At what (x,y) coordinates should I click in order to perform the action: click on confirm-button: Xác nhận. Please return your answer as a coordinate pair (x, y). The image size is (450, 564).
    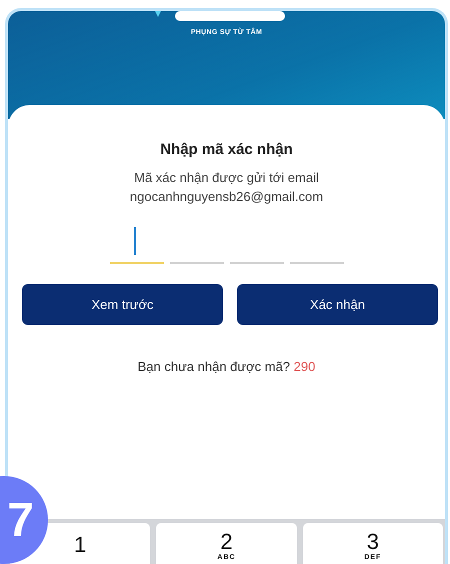
    Looking at the image, I should click on (337, 304).